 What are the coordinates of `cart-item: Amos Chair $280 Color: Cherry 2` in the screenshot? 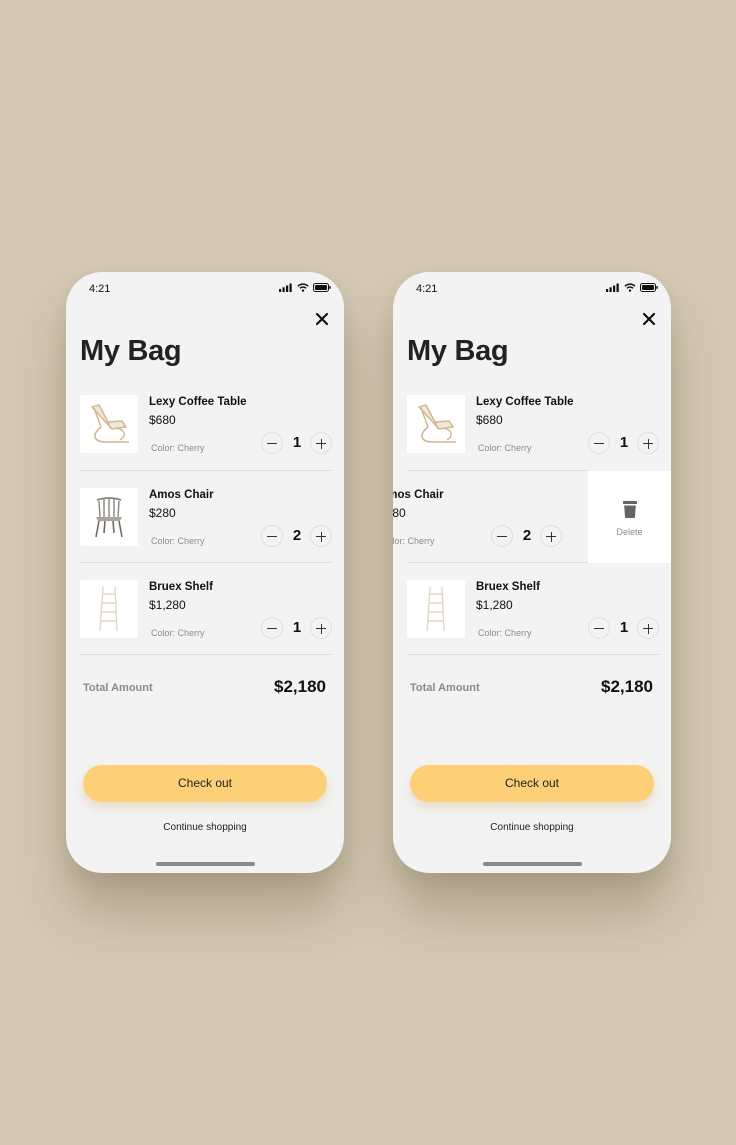 It's located at (205, 534).